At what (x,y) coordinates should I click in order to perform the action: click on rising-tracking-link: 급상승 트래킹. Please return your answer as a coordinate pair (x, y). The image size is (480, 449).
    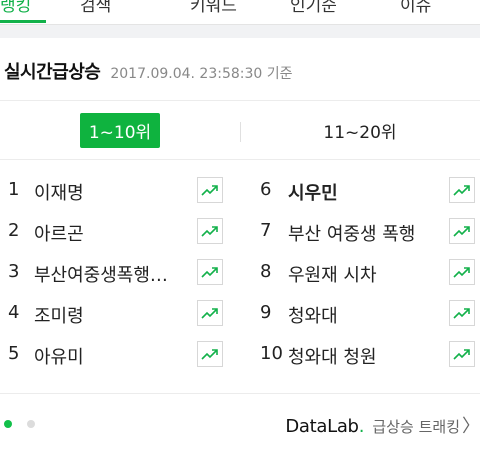
    Looking at the image, I should click on (416, 426).